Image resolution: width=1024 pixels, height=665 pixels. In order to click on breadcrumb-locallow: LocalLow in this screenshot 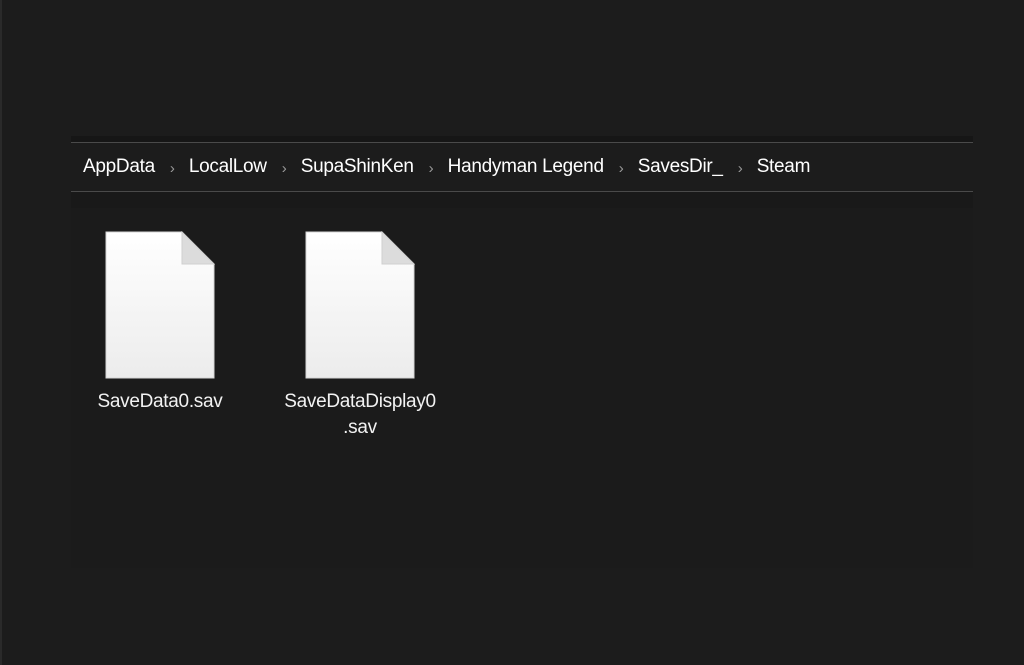, I will do `click(228, 167)`.